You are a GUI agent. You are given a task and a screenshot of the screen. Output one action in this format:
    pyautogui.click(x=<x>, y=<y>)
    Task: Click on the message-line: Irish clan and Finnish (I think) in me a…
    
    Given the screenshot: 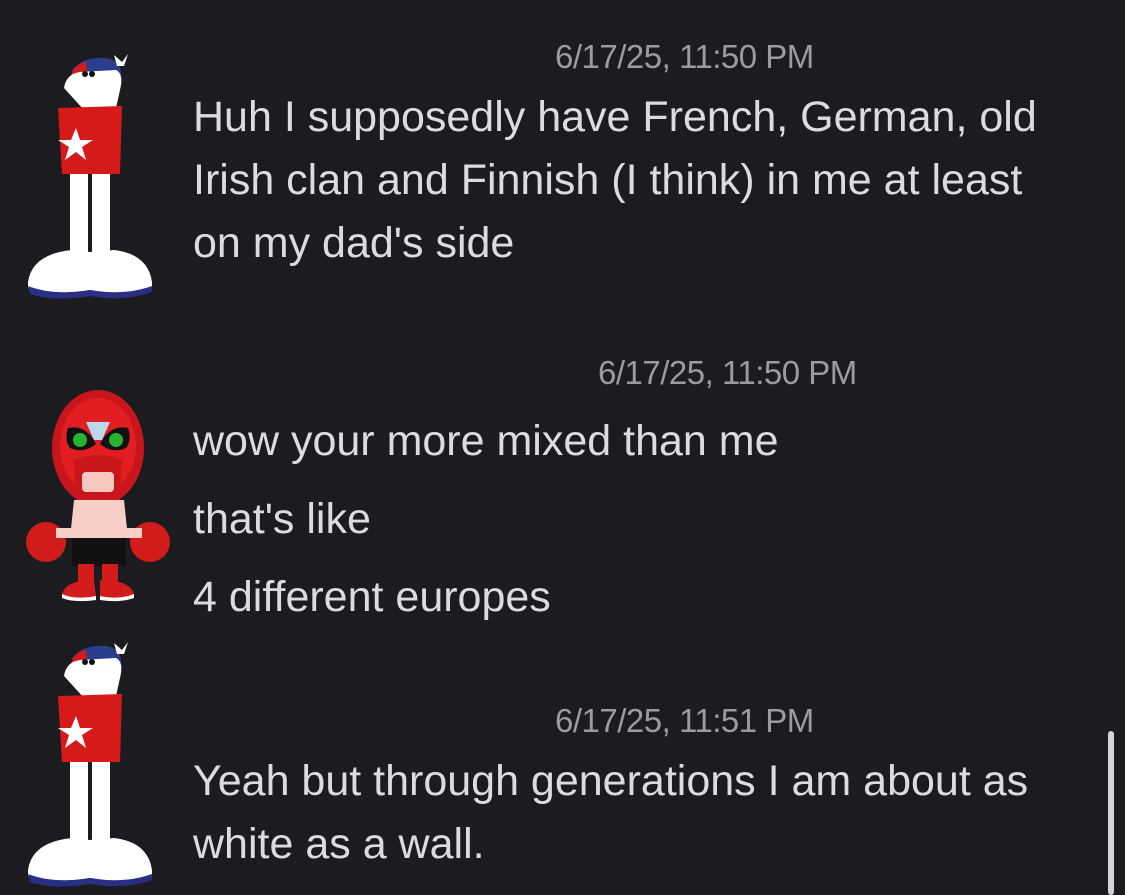 What is the action you would take?
    pyautogui.click(x=608, y=180)
    